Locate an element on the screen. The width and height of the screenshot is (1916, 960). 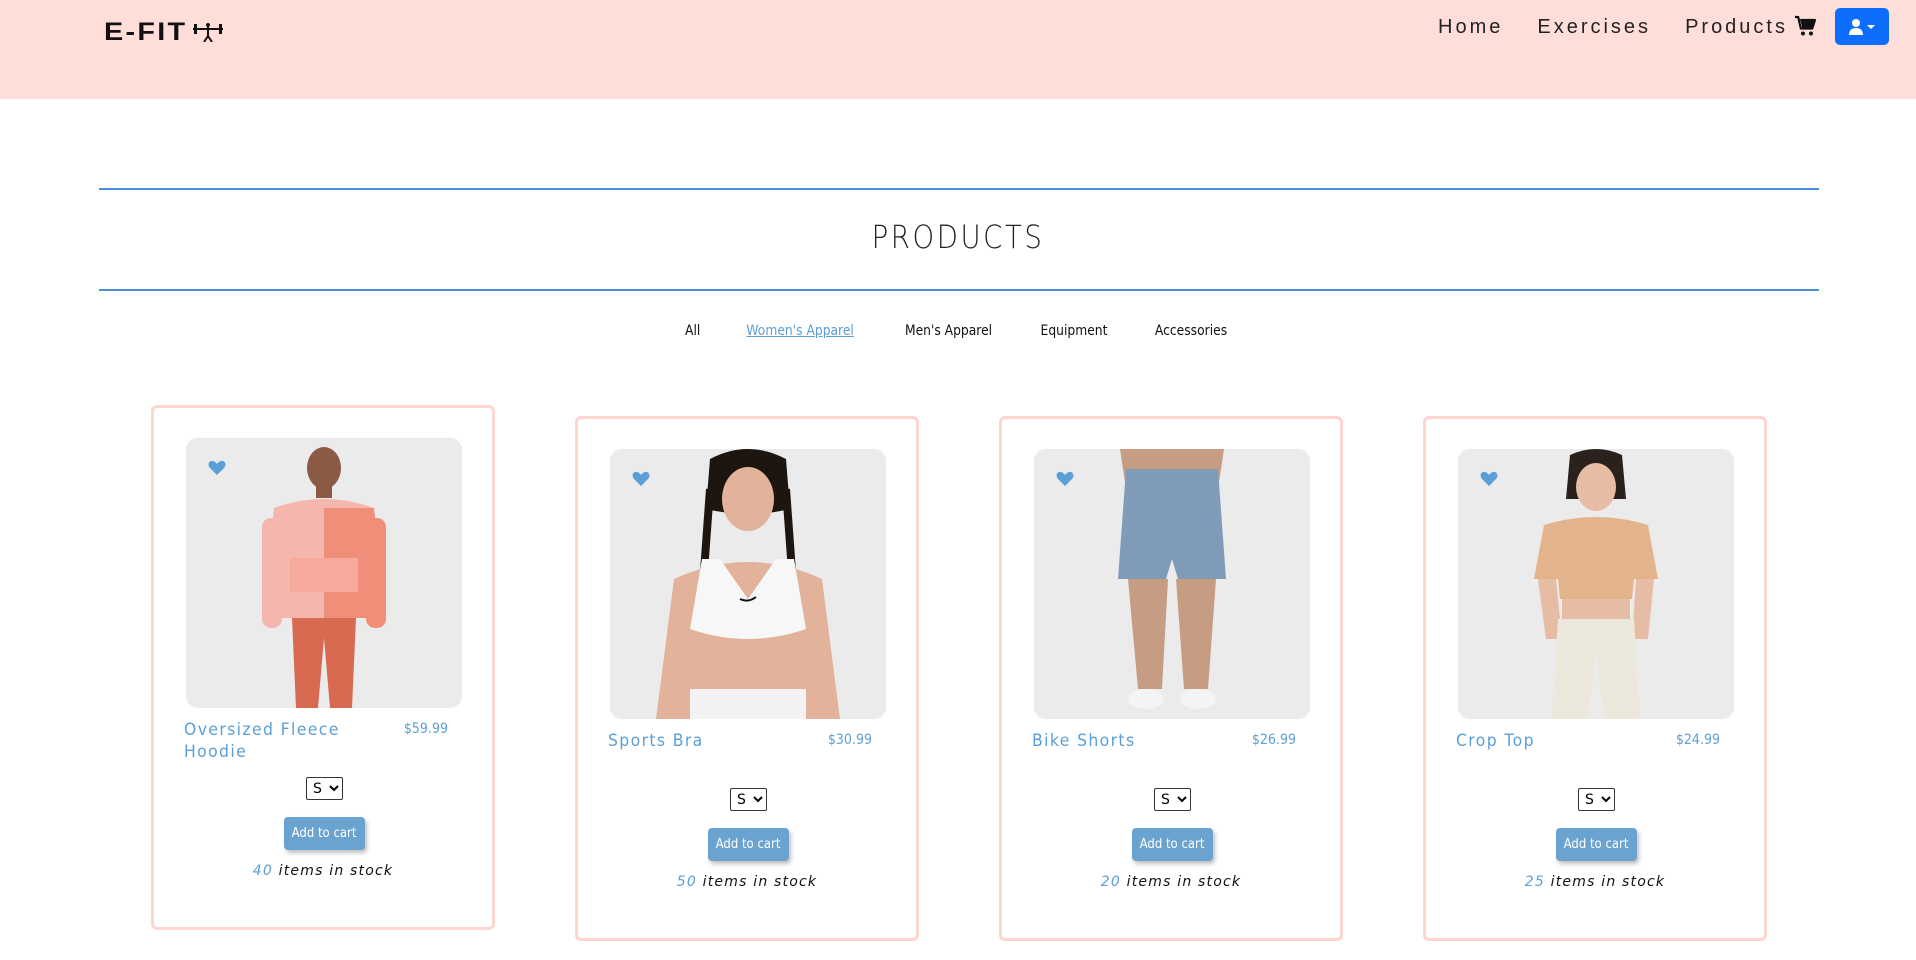
dumbbell-icon is located at coordinates (207, 32).